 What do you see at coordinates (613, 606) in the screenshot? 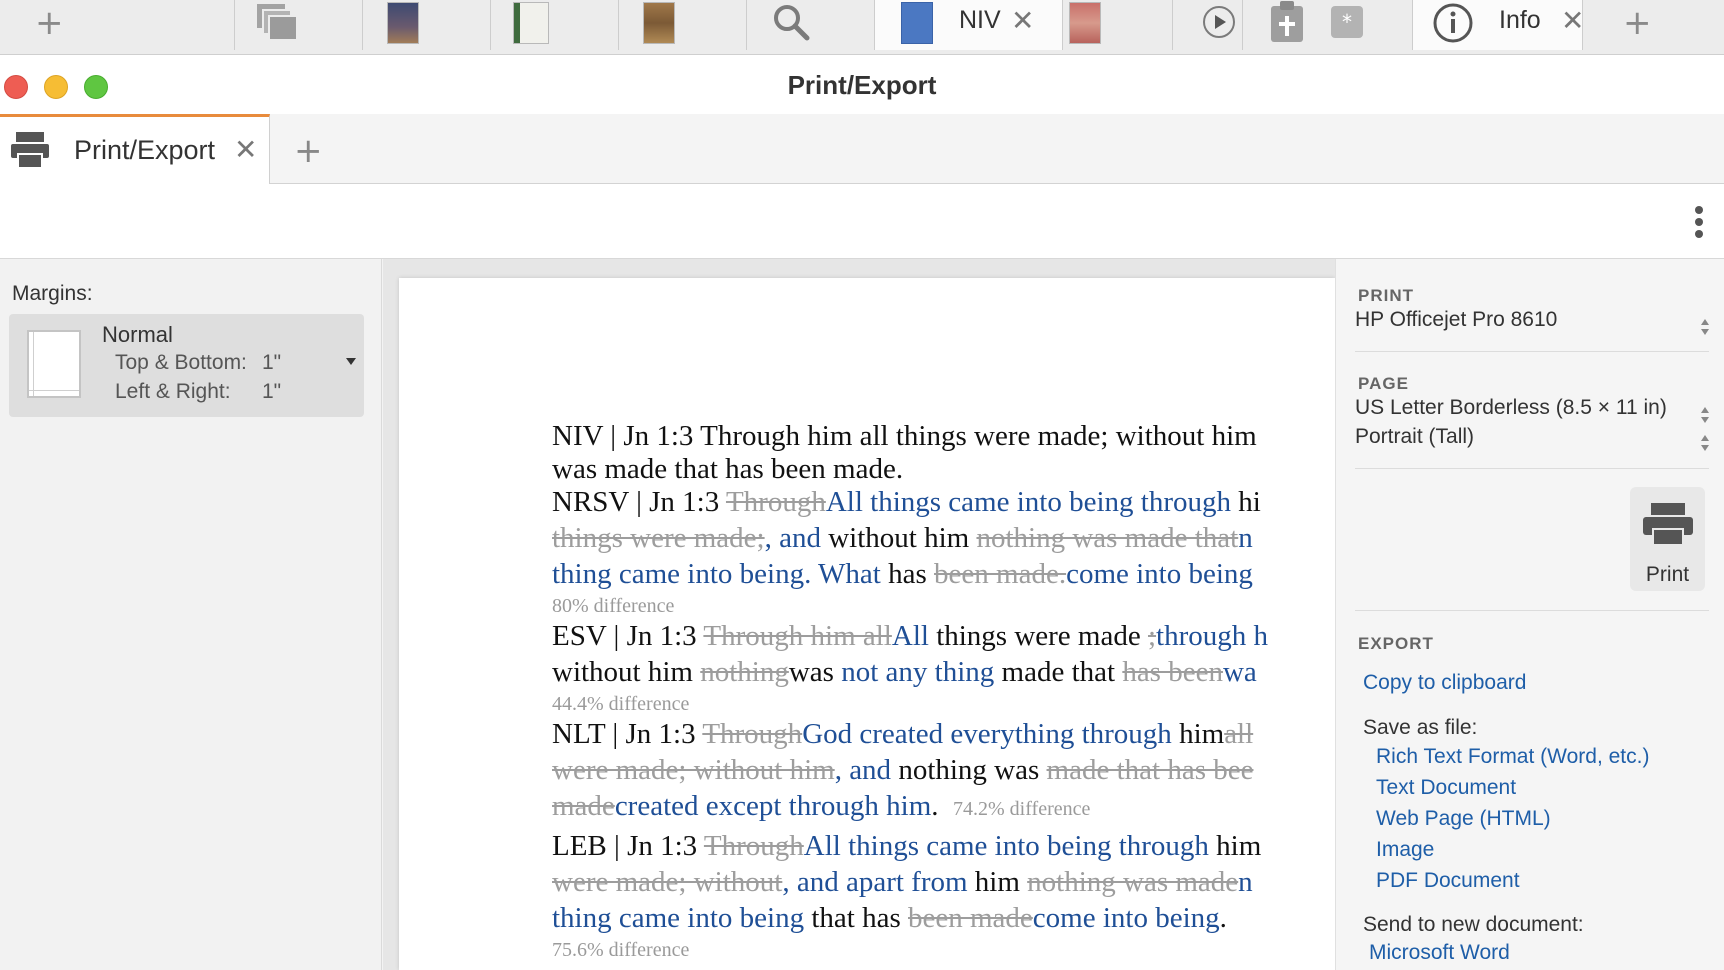
I see `nrsv-difference: 80% difference` at bounding box center [613, 606].